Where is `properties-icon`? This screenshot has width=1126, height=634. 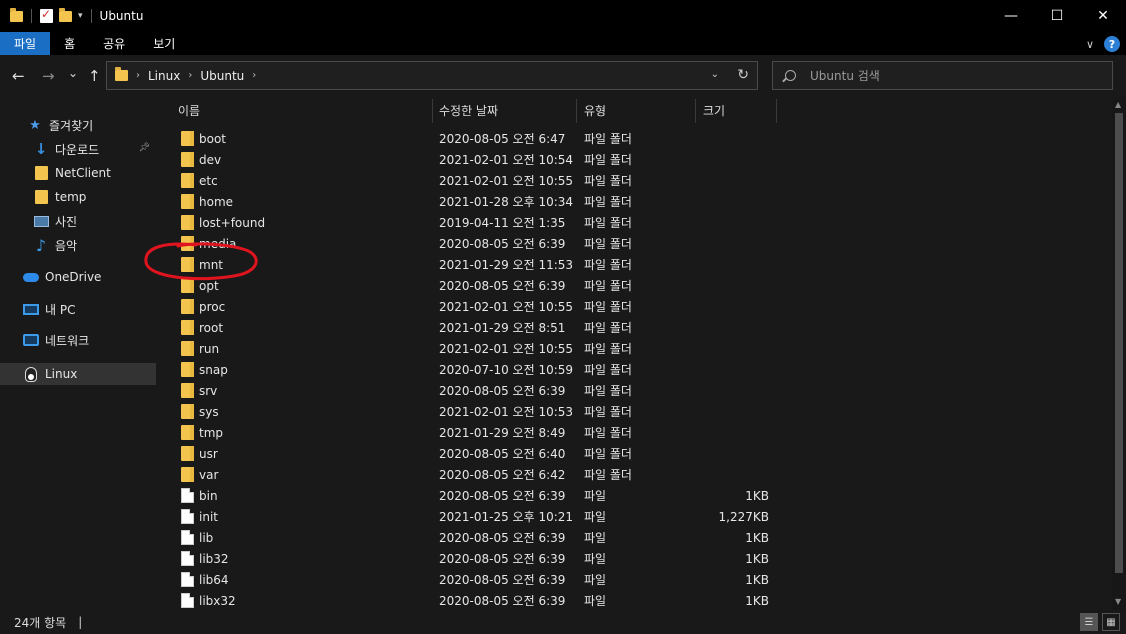
properties-icon is located at coordinates (46, 15).